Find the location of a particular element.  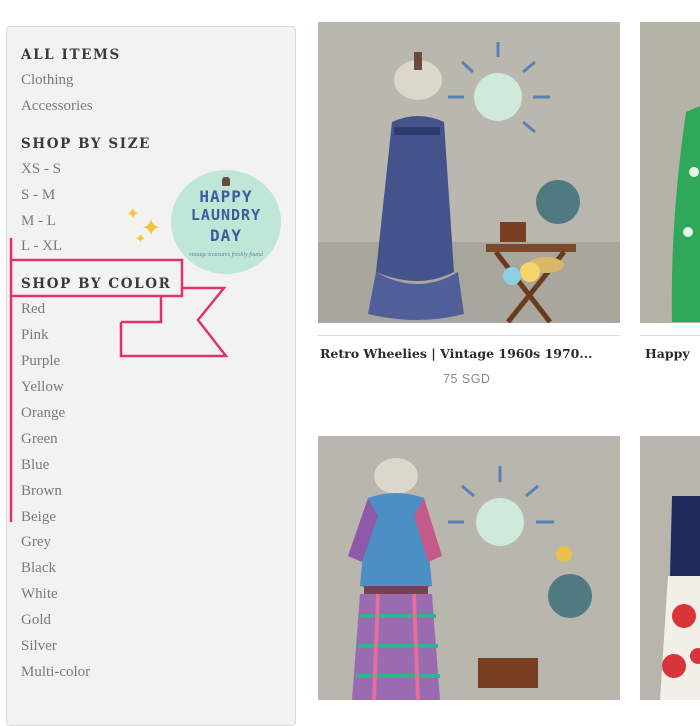

dress-form-icon is located at coordinates (226, 181).